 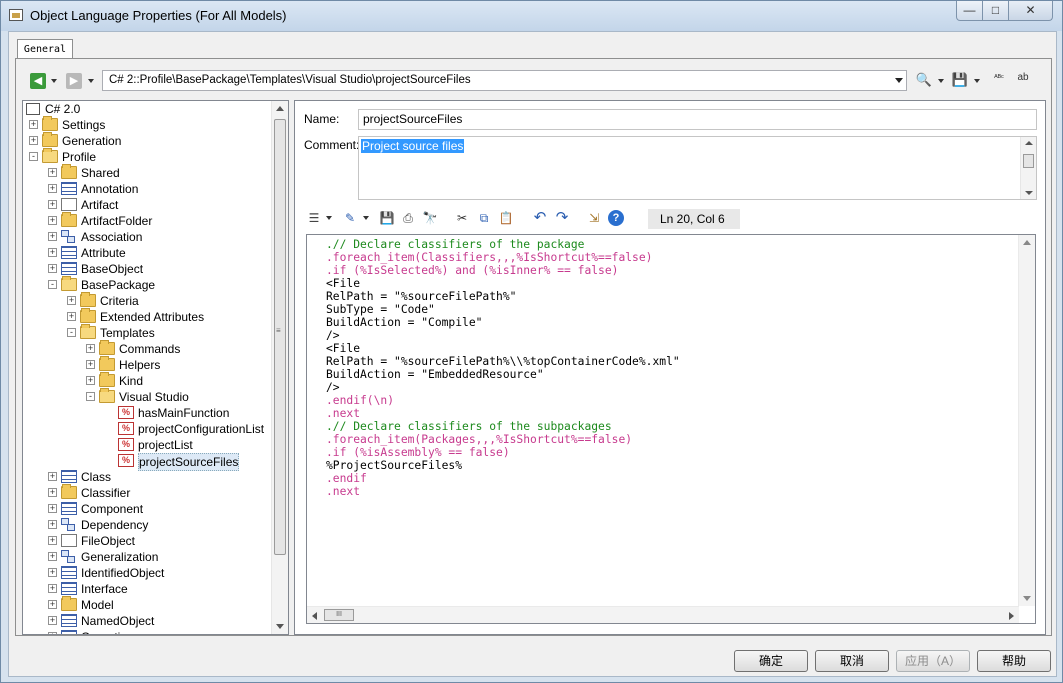 What do you see at coordinates (45, 49) in the screenshot?
I see `tab-general: General` at bounding box center [45, 49].